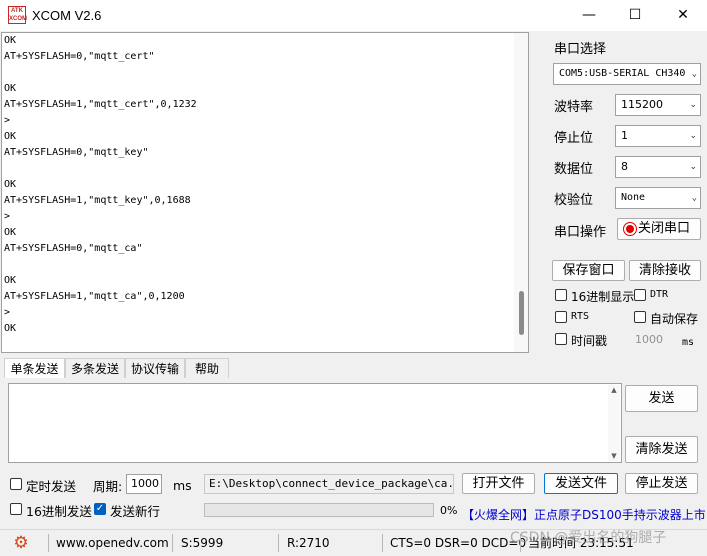 The height and width of the screenshot is (556, 707). What do you see at coordinates (581, 483) in the screenshot?
I see `send-file-button: 发送文件` at bounding box center [581, 483].